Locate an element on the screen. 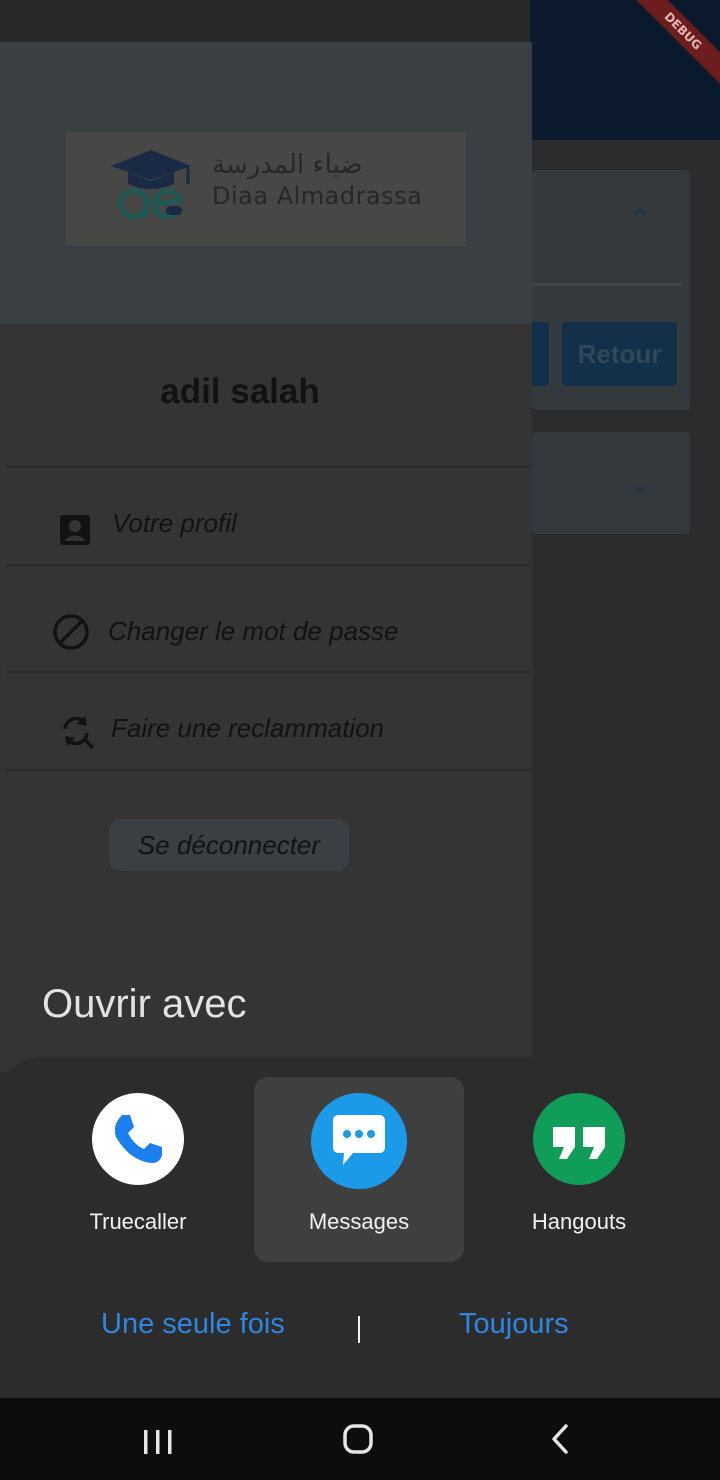  chevron-up-icon: ⌃ is located at coordinates (640, 219).